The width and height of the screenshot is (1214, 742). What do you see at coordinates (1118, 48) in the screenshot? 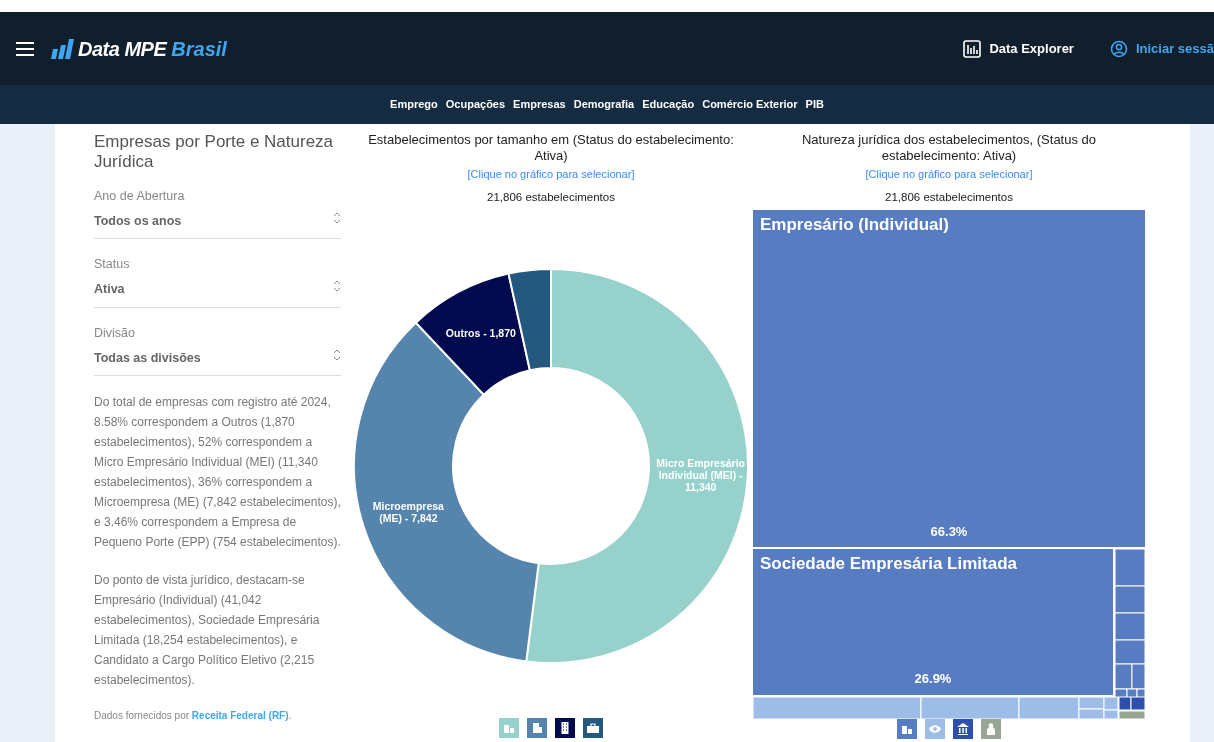
I see `user-icon` at bounding box center [1118, 48].